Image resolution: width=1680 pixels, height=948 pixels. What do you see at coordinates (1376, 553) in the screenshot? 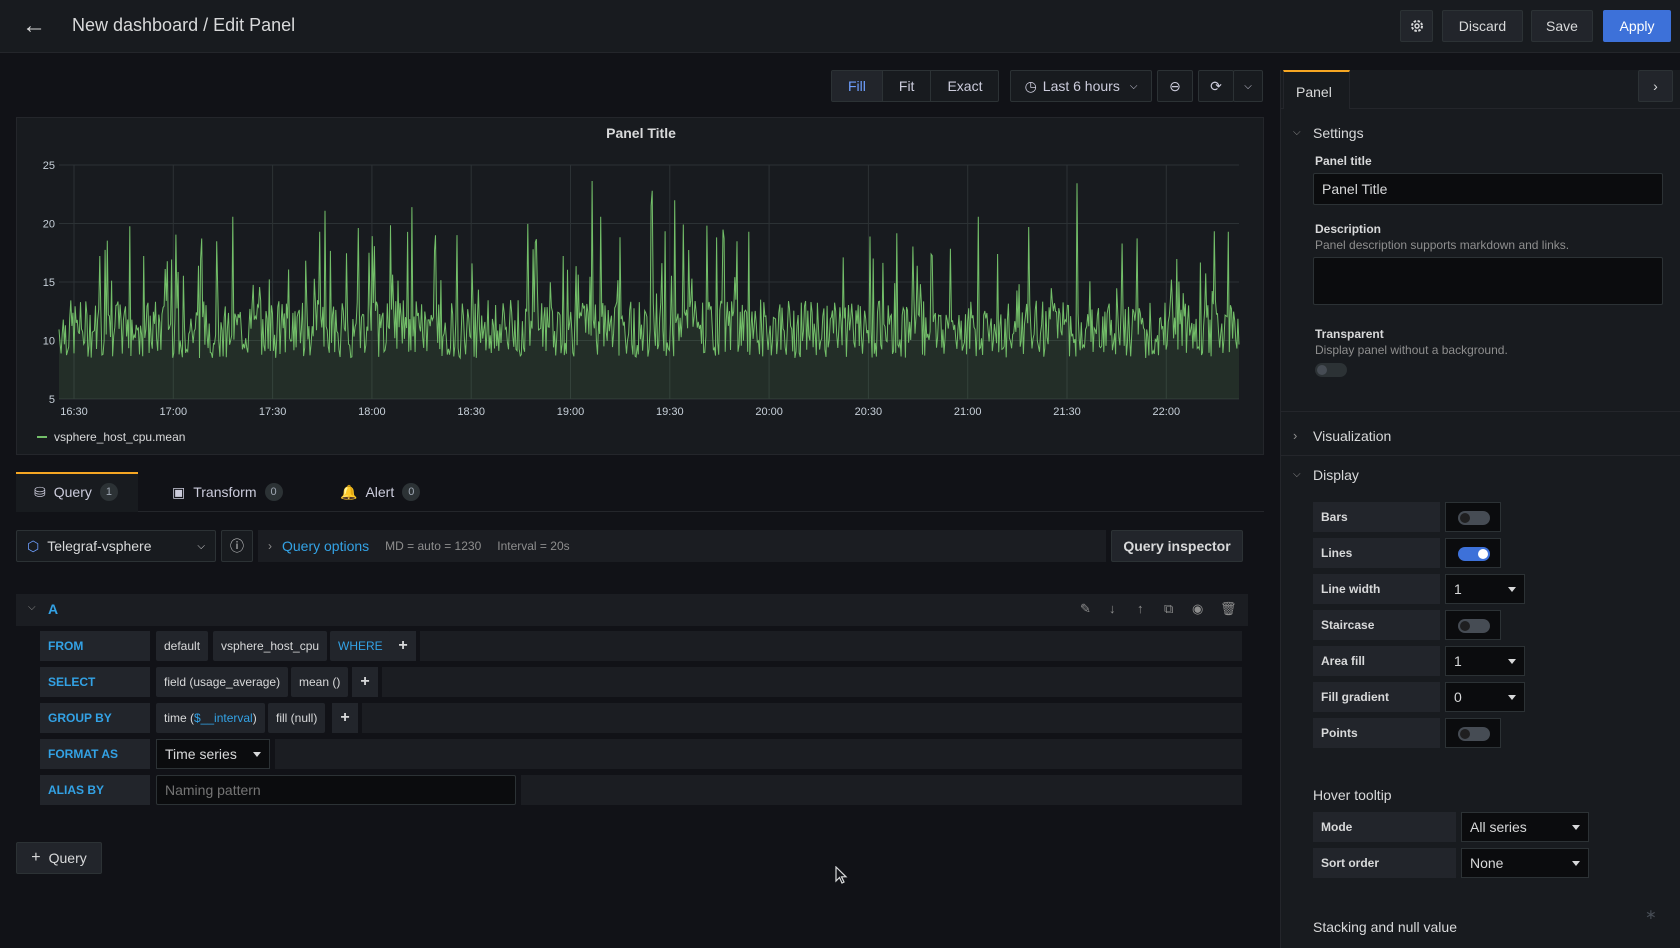
I see `lines-label: Lines` at bounding box center [1376, 553].